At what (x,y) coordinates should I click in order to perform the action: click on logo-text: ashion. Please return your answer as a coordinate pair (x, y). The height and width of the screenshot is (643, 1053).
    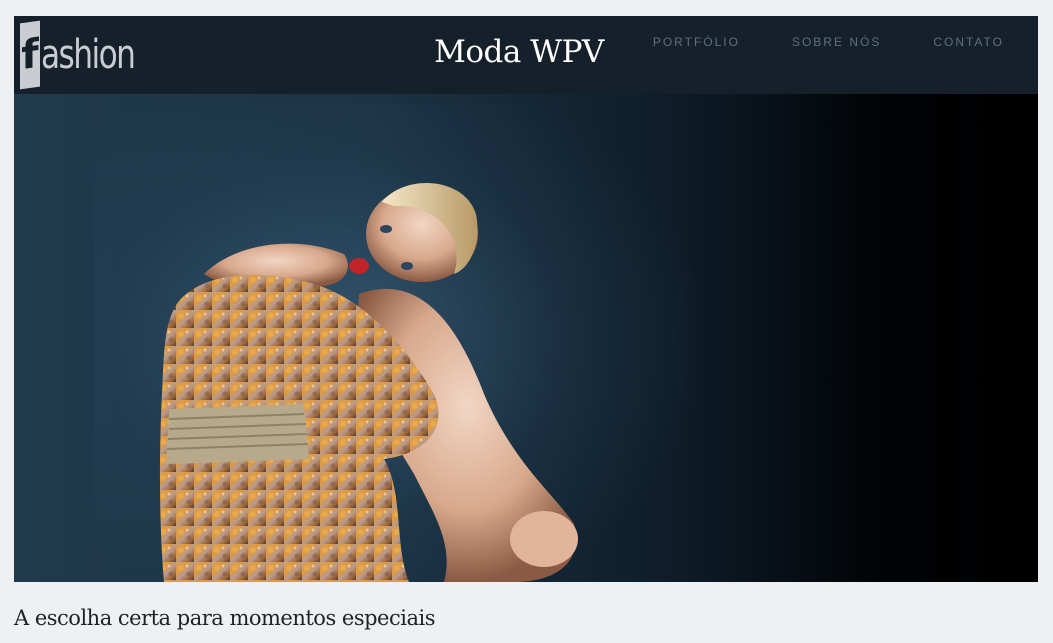
    Looking at the image, I should click on (88, 55).